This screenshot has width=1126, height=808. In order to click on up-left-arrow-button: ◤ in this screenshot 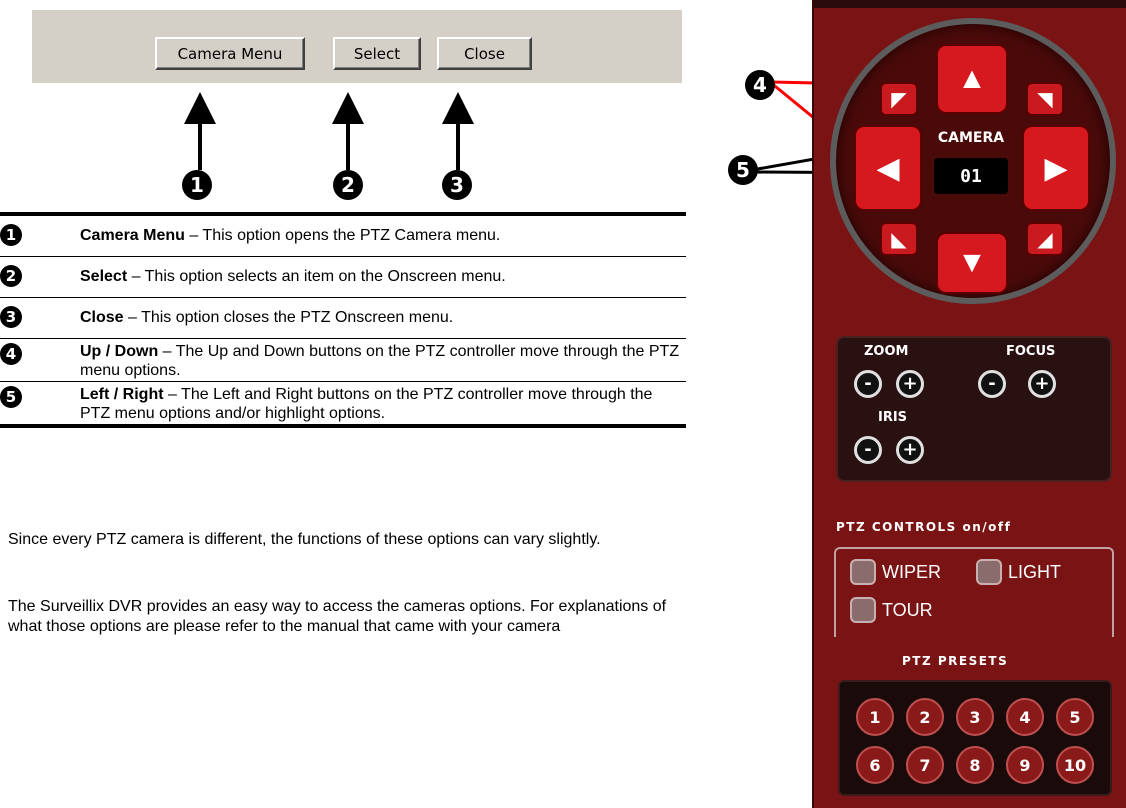, I will do `click(899, 99)`.